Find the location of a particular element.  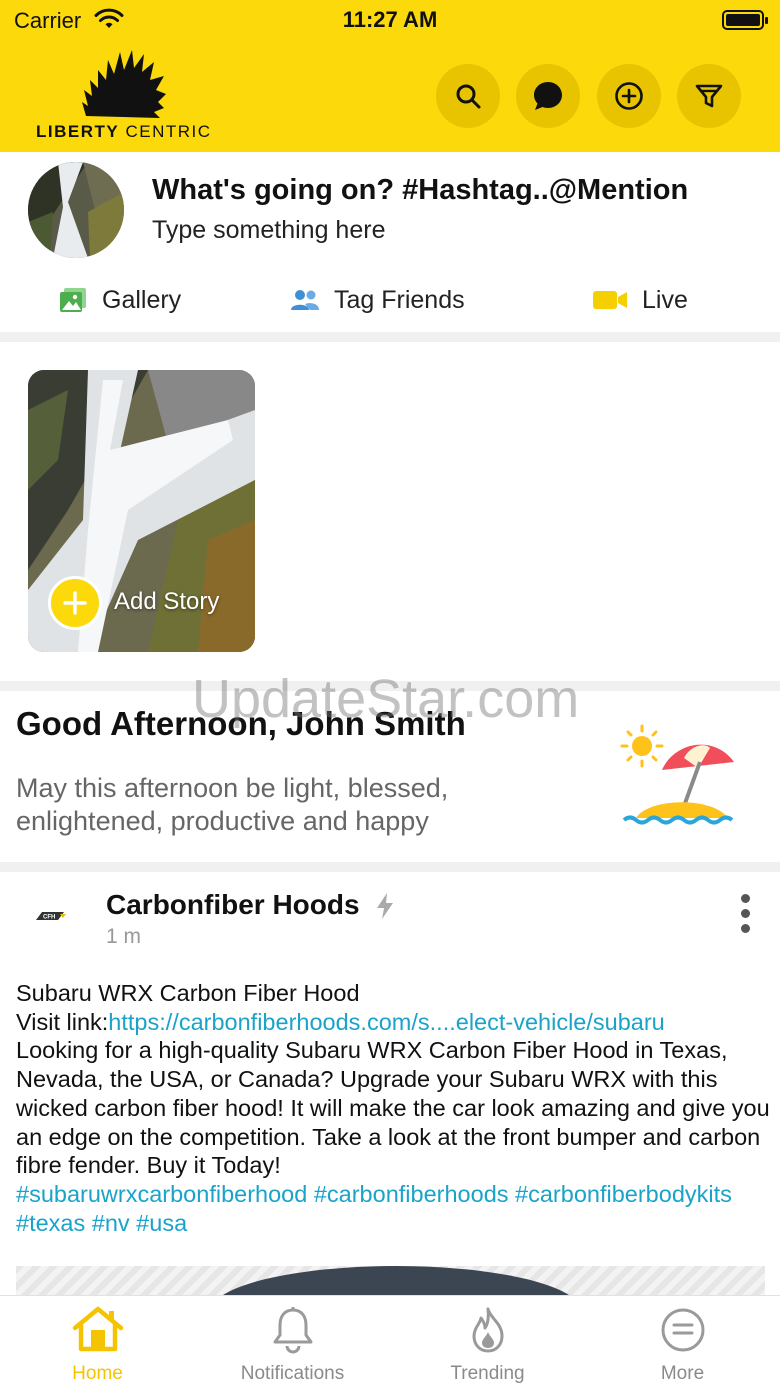

status-bar: Carrier 11:27 AM is located at coordinates (390, 22).